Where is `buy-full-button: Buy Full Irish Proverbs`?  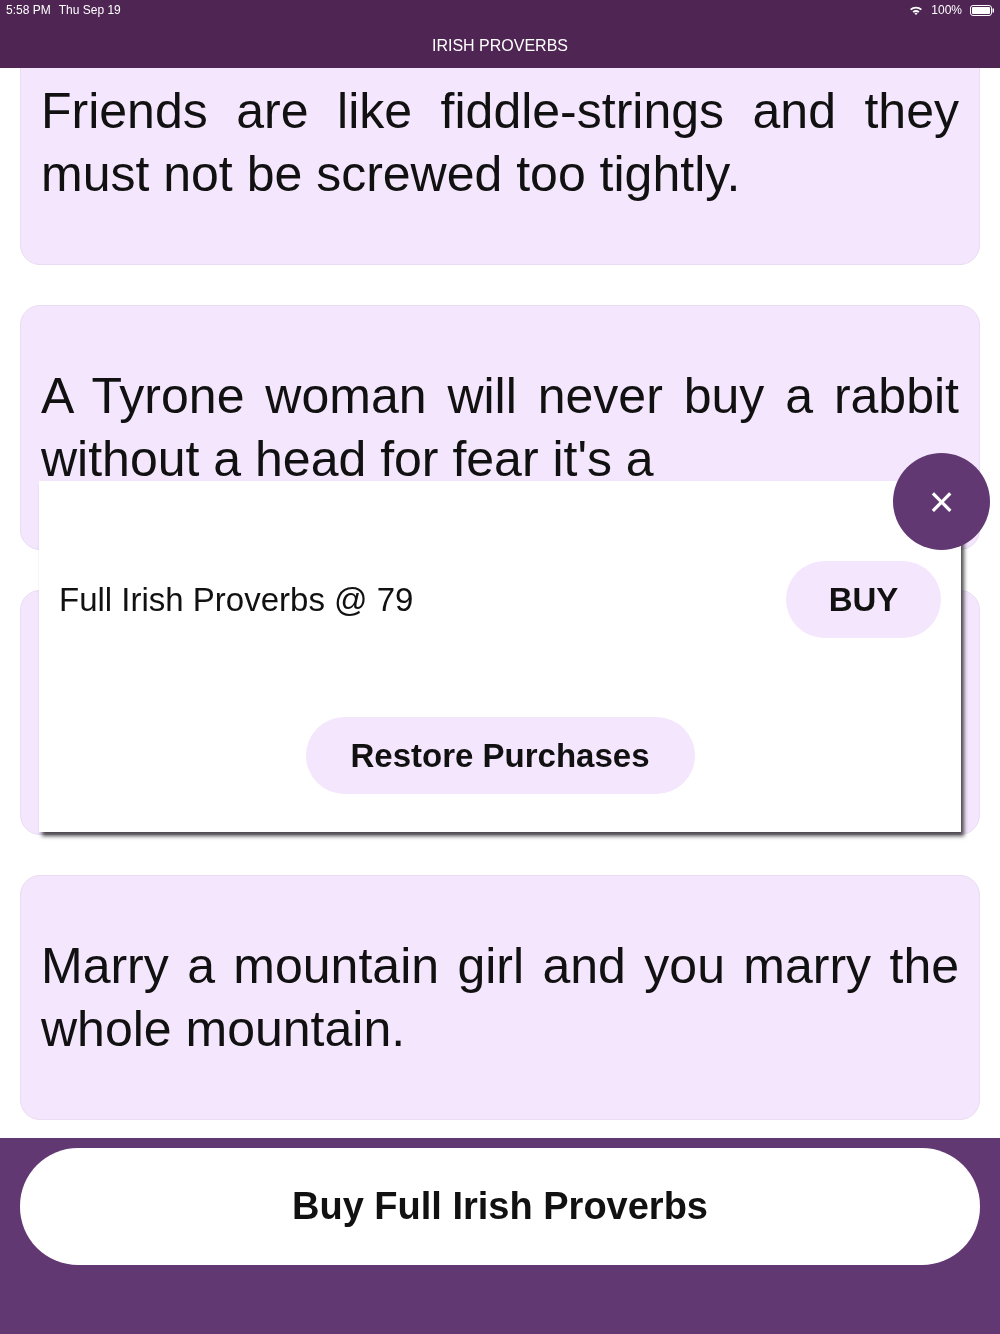
buy-full-button: Buy Full Irish Proverbs is located at coordinates (500, 1206).